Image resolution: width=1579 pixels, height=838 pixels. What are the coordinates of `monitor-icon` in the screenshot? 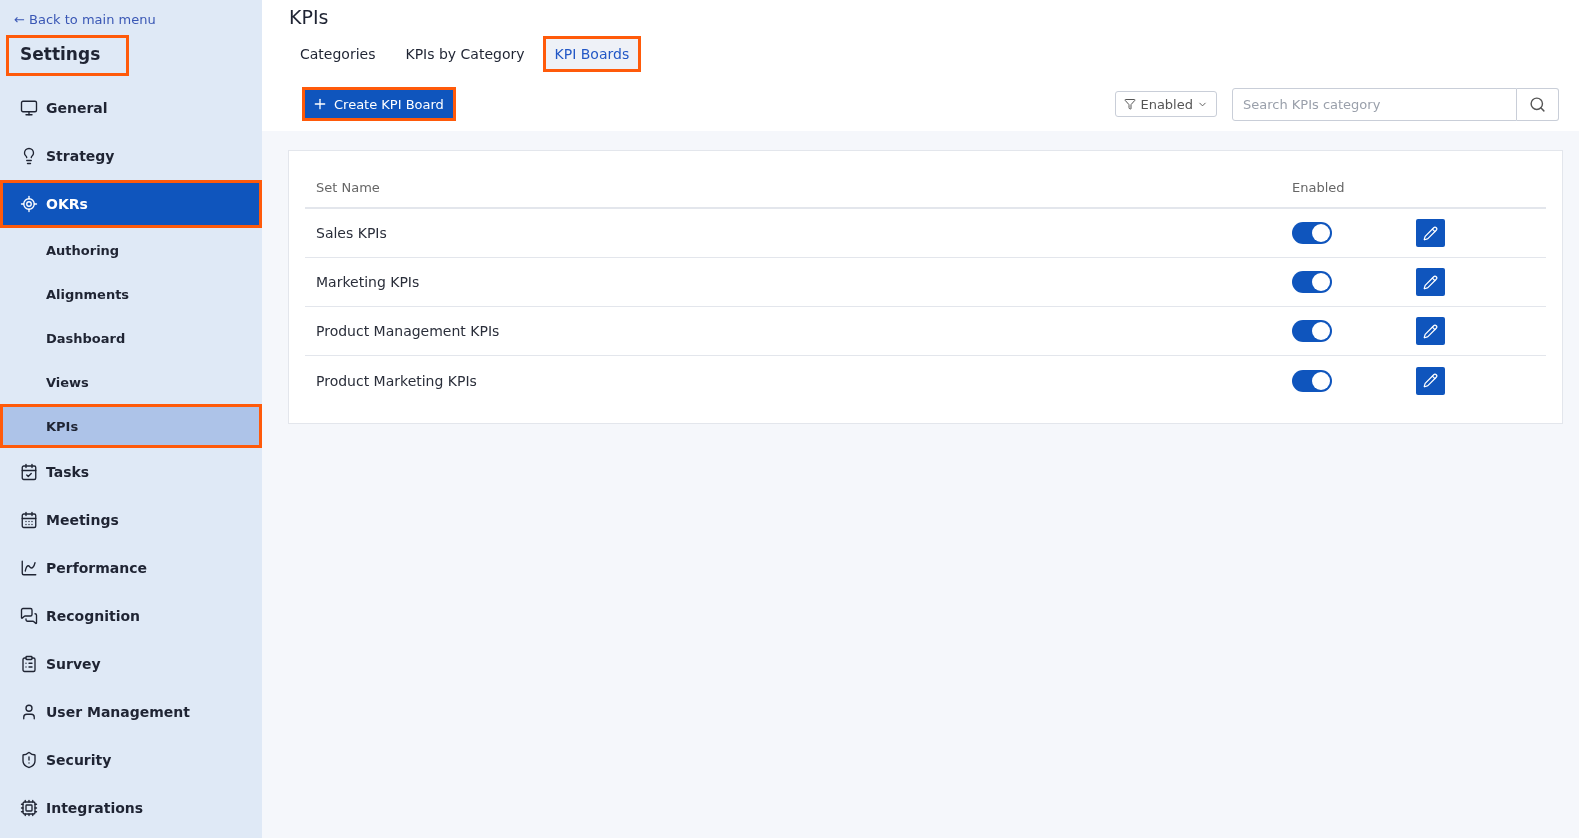 It's located at (29, 108).